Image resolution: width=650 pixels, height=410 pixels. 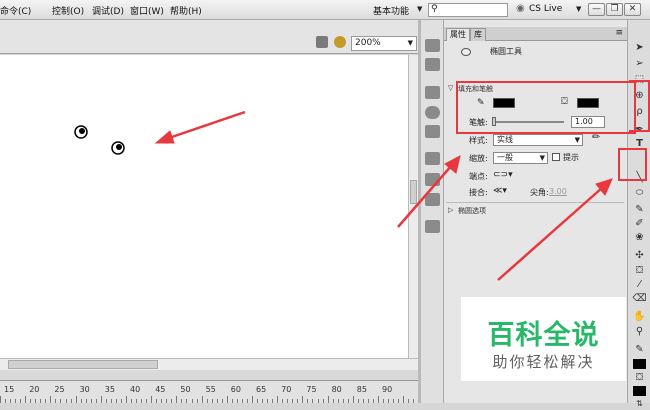 What do you see at coordinates (432, 64) in the screenshot?
I see `swatches-panel-icon` at bounding box center [432, 64].